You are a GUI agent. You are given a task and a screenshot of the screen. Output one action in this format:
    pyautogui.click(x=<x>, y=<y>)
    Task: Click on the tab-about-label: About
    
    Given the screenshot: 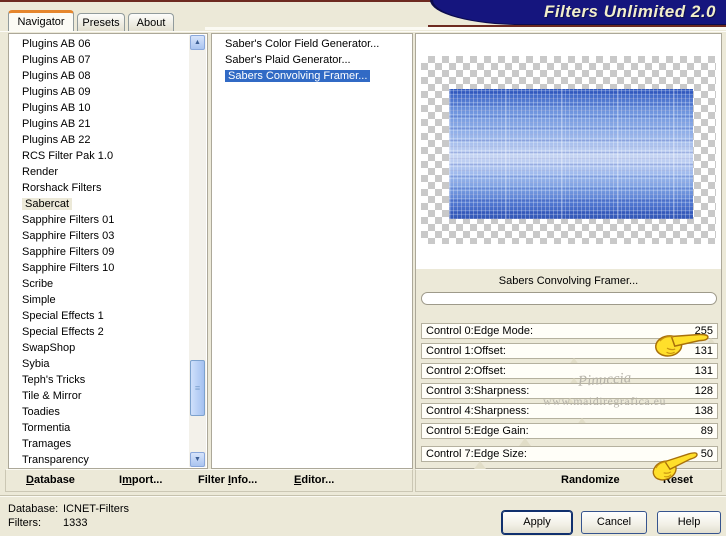 What is the action you would take?
    pyautogui.click(x=151, y=22)
    